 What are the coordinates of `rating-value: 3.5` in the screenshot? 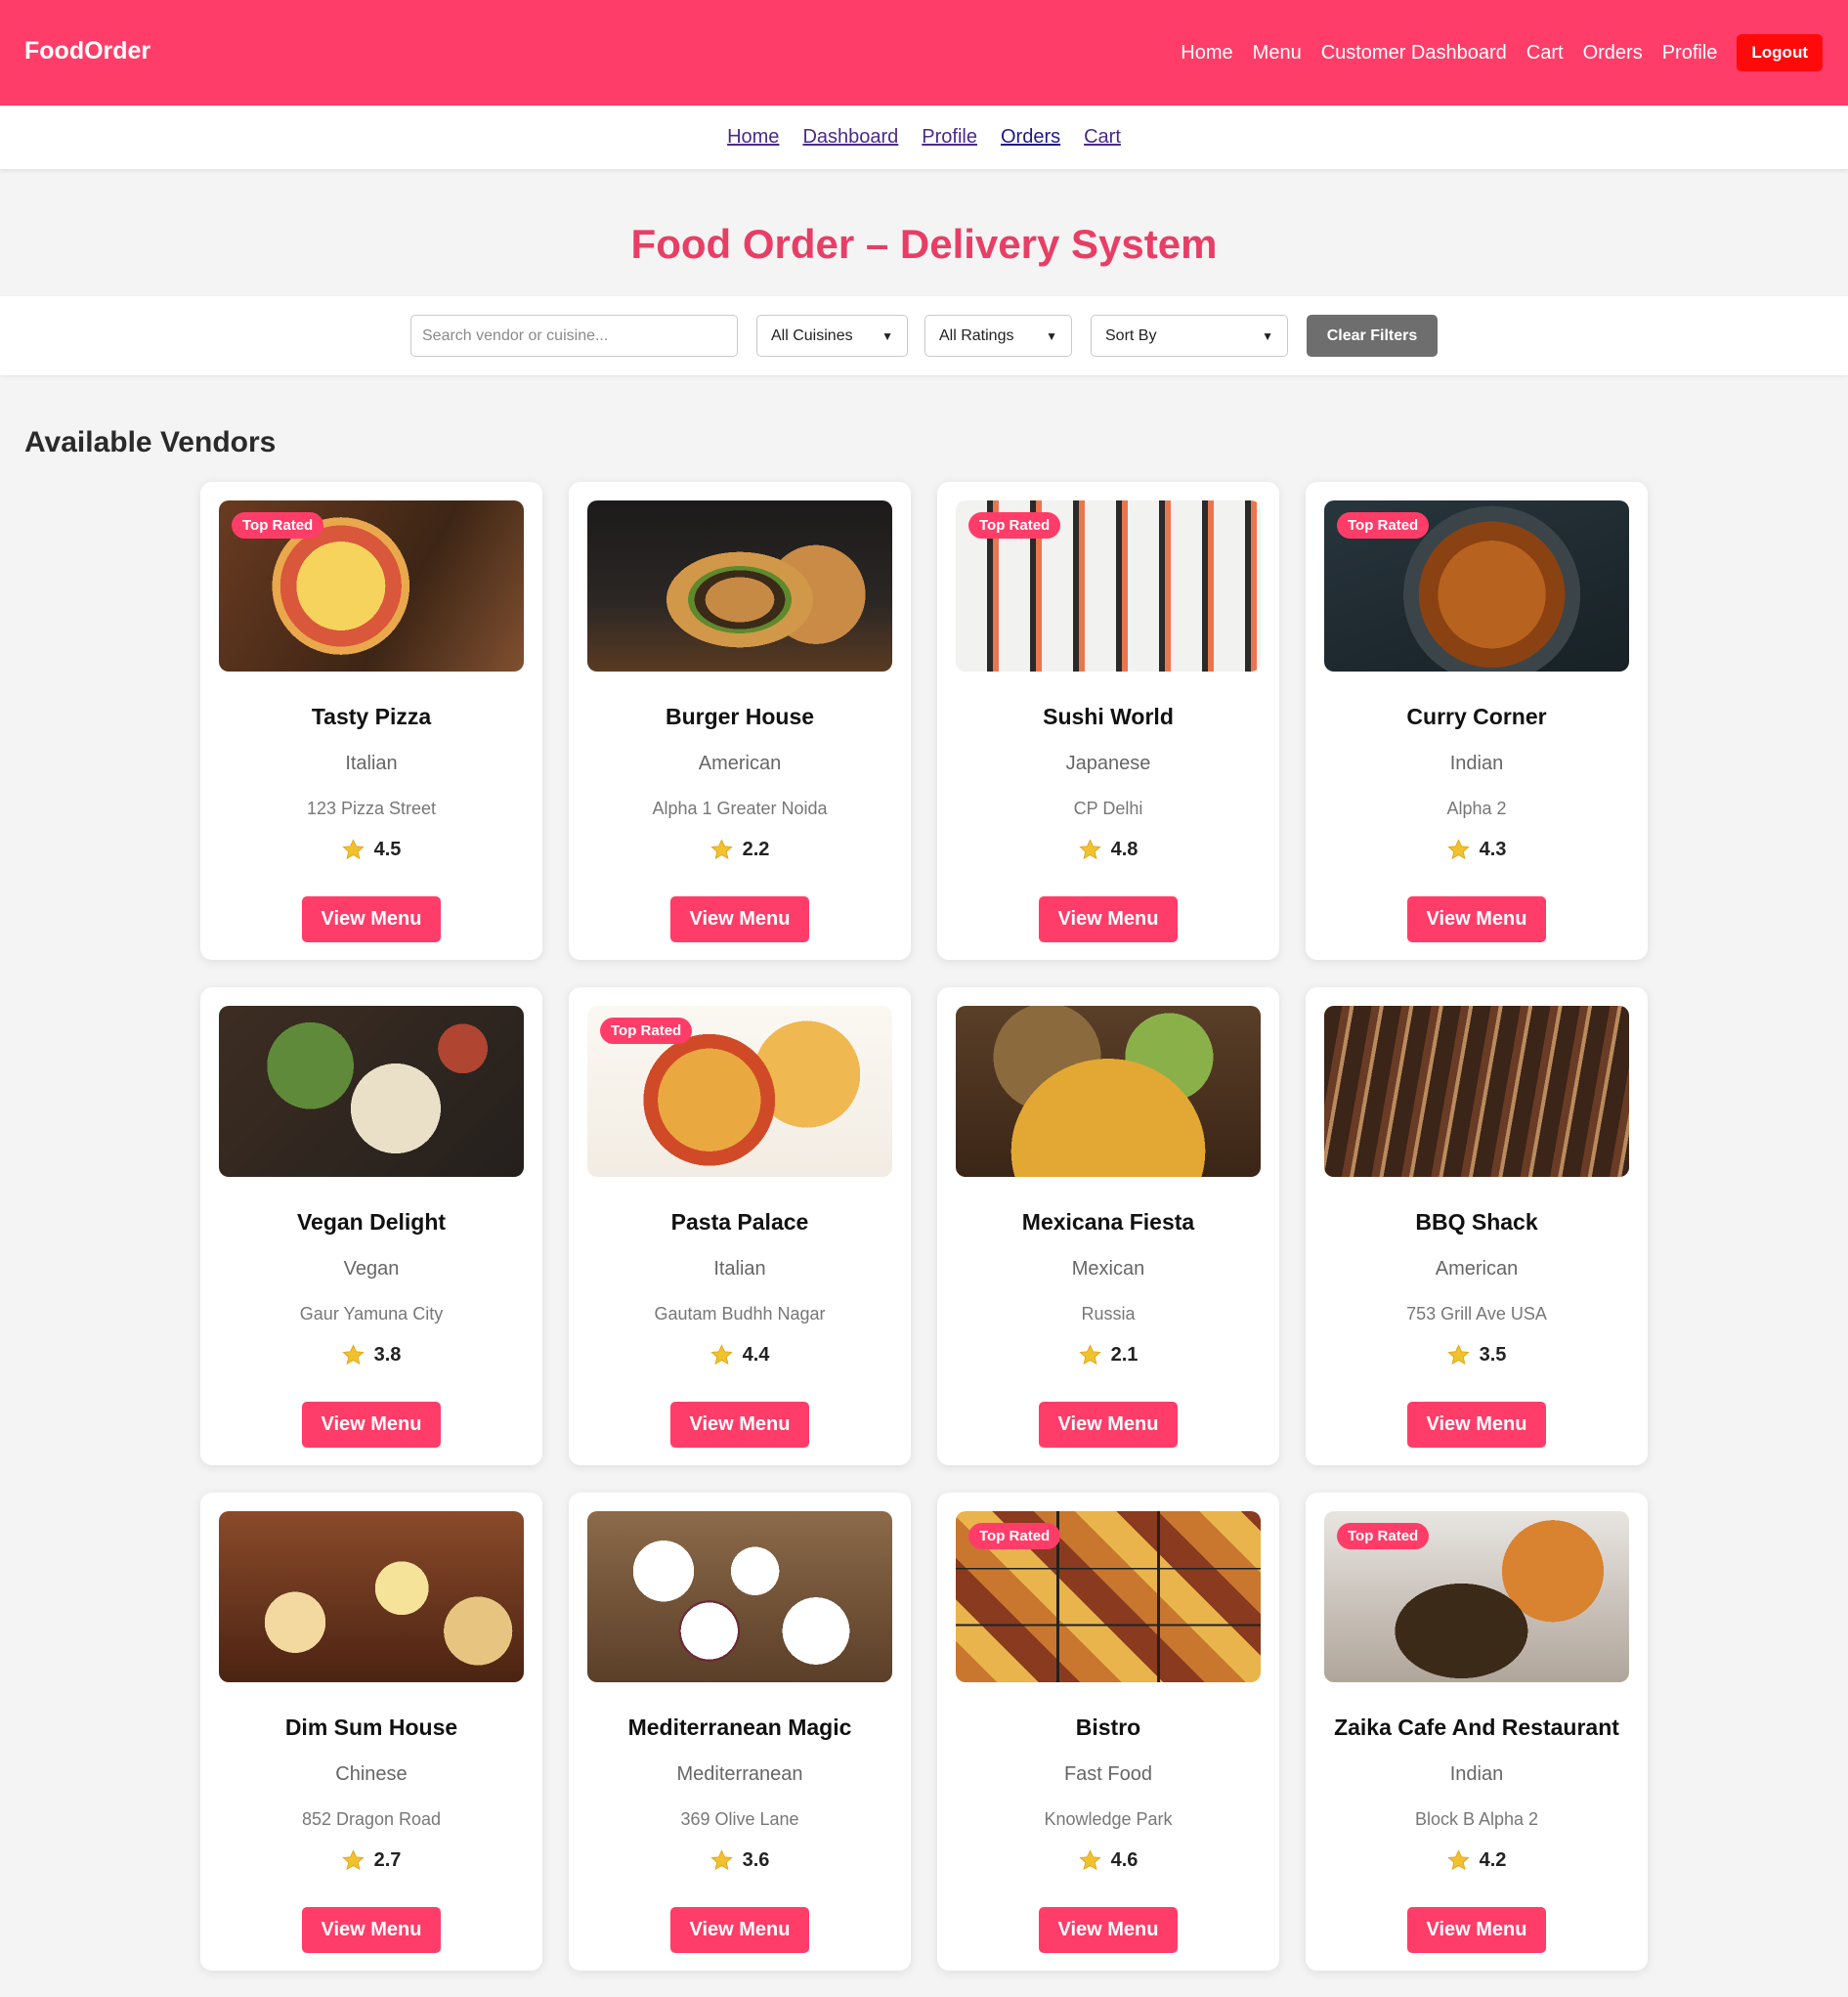 It's located at (1493, 1355).